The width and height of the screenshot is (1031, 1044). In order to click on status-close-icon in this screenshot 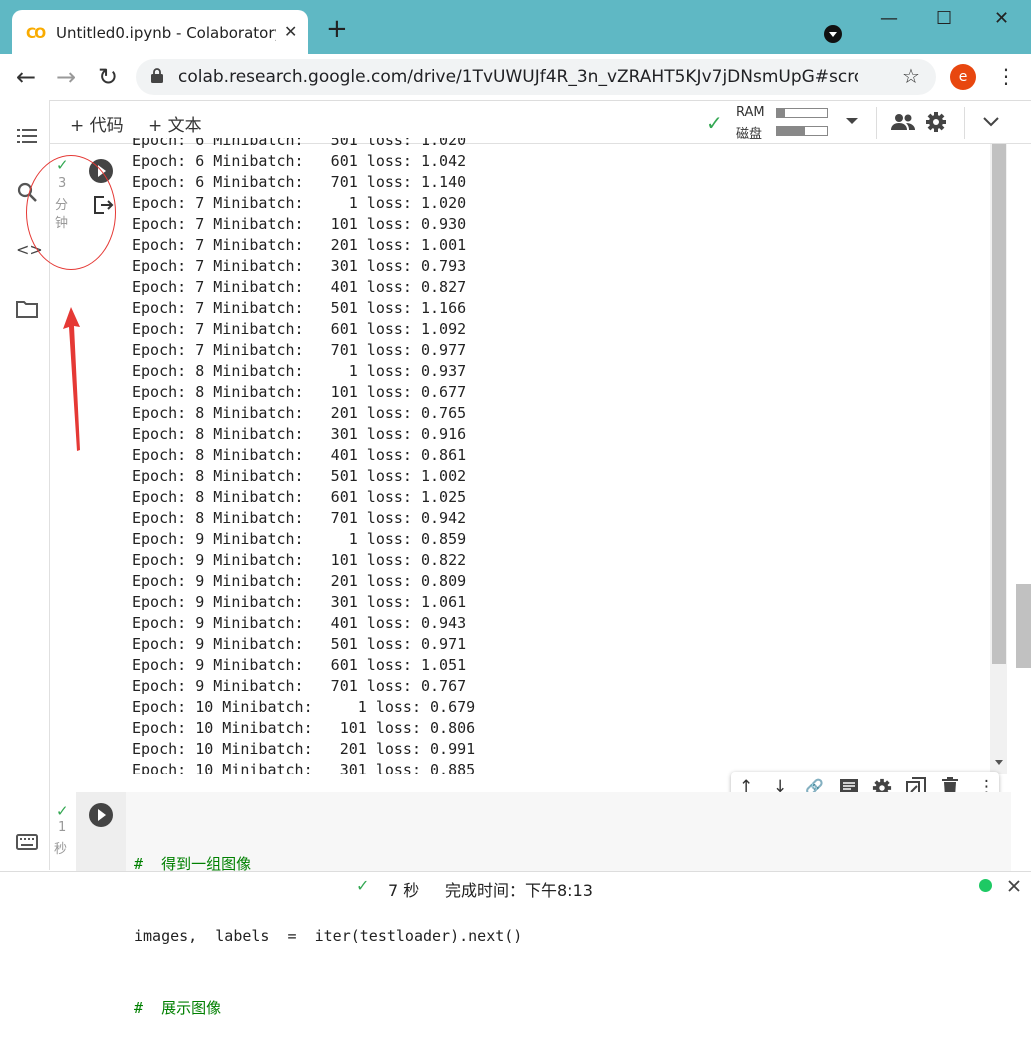, I will do `click(1014, 886)`.